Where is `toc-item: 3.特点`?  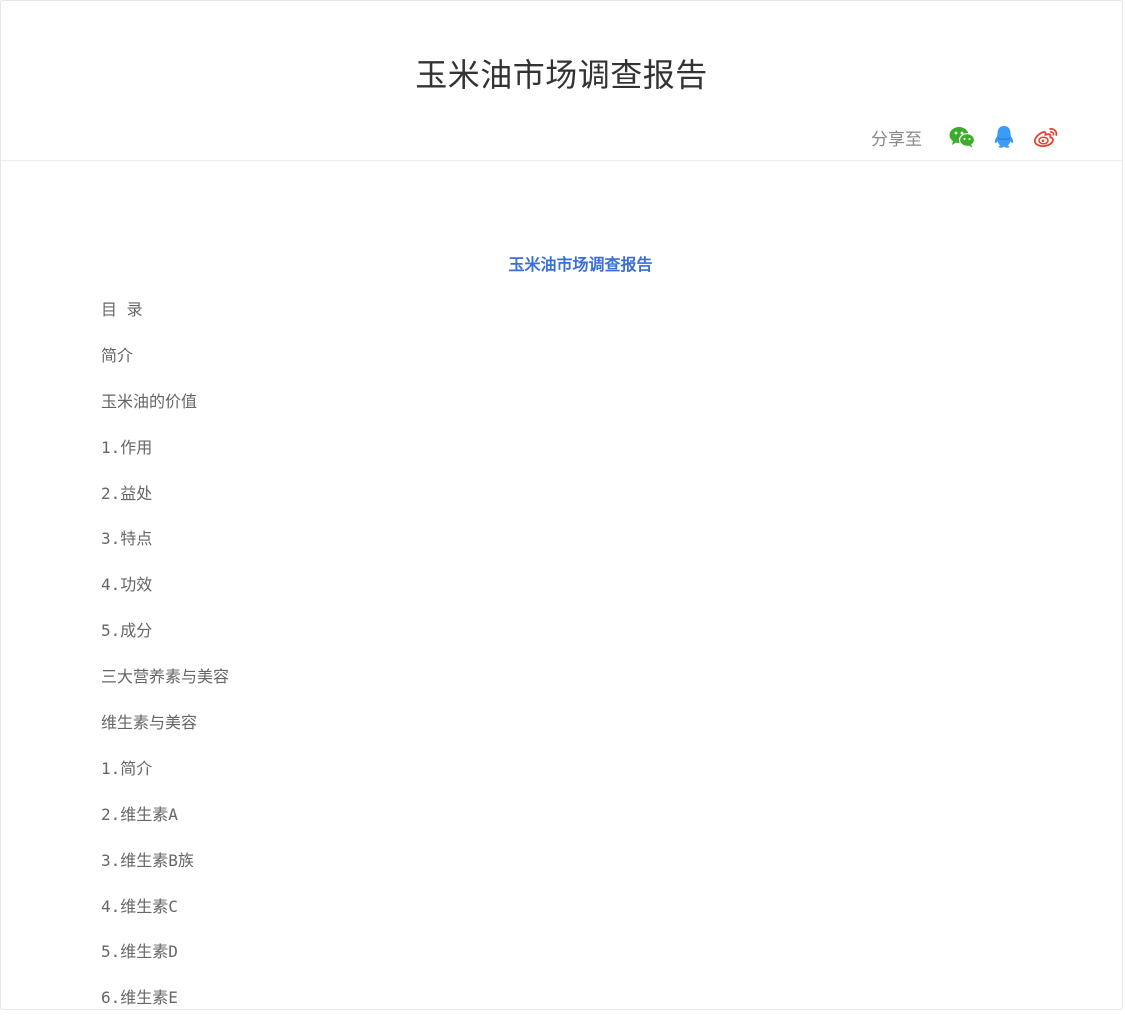 toc-item: 3.特点 is located at coordinates (127, 539).